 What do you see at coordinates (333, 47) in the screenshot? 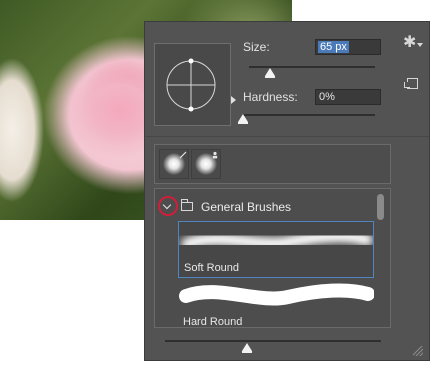
I see `size-value: 65 px` at bounding box center [333, 47].